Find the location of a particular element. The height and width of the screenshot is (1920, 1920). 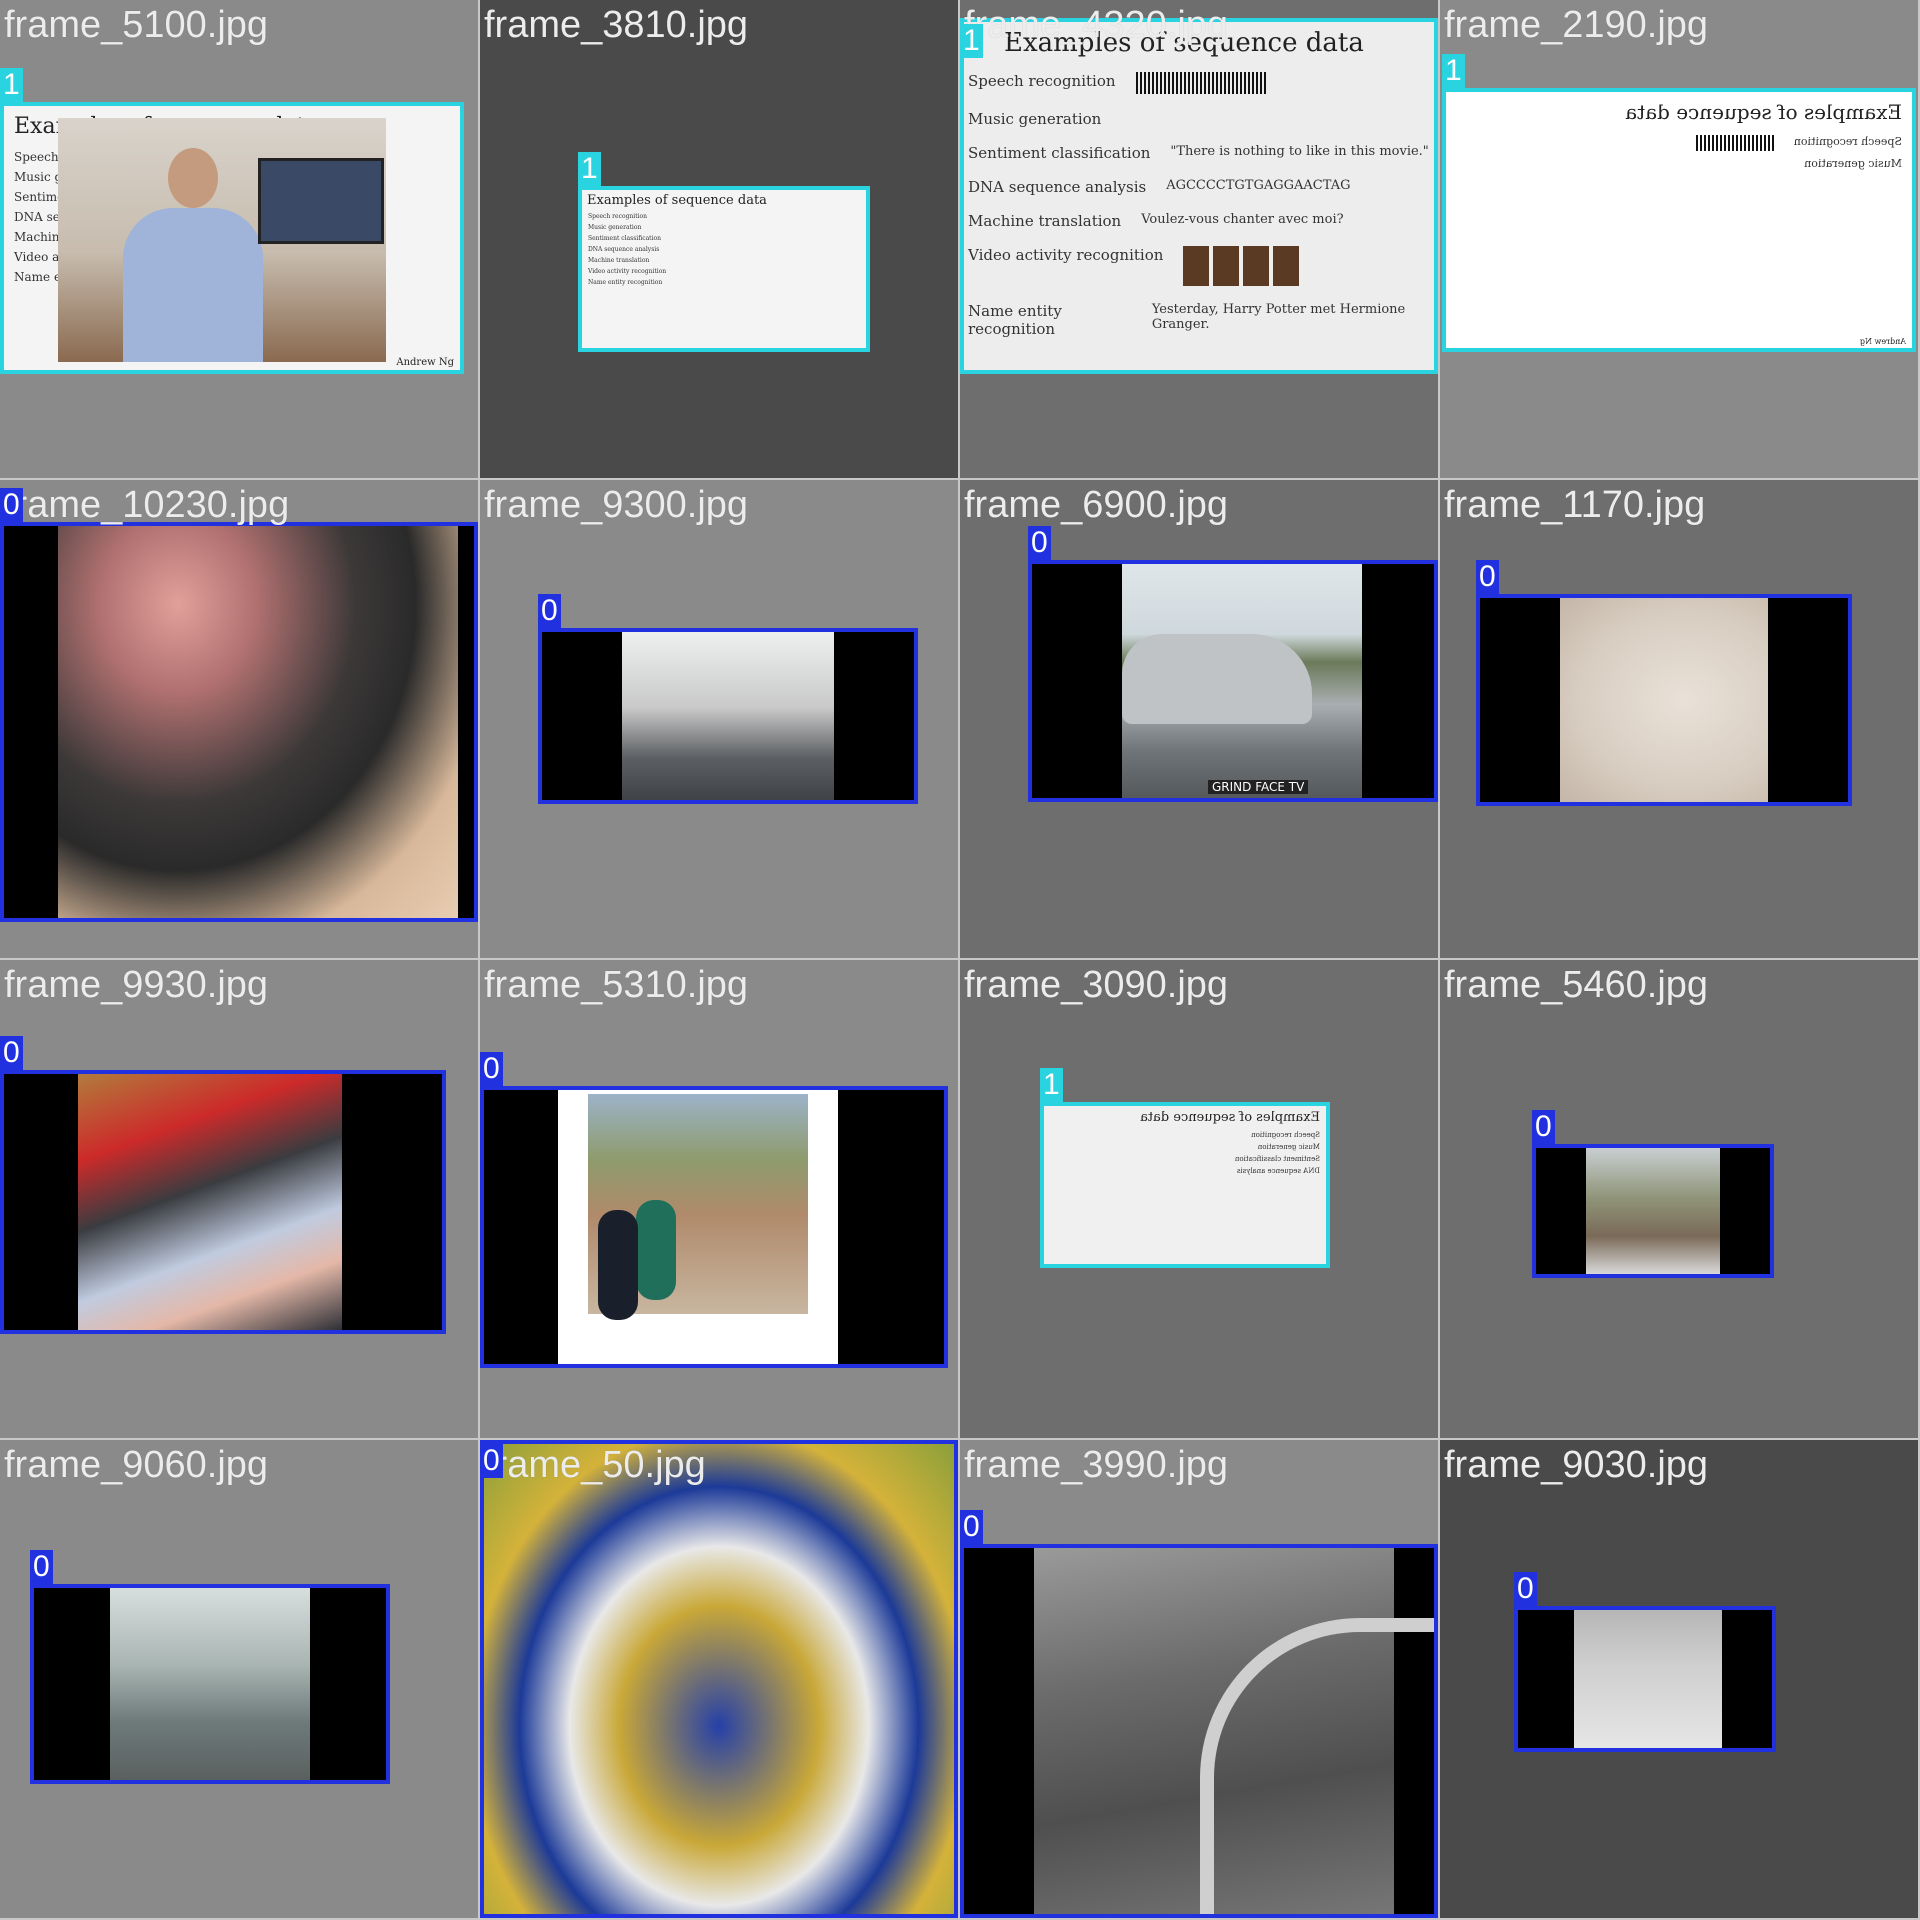

tile-filename: frame_2190.jpg is located at coordinates (1576, 25).